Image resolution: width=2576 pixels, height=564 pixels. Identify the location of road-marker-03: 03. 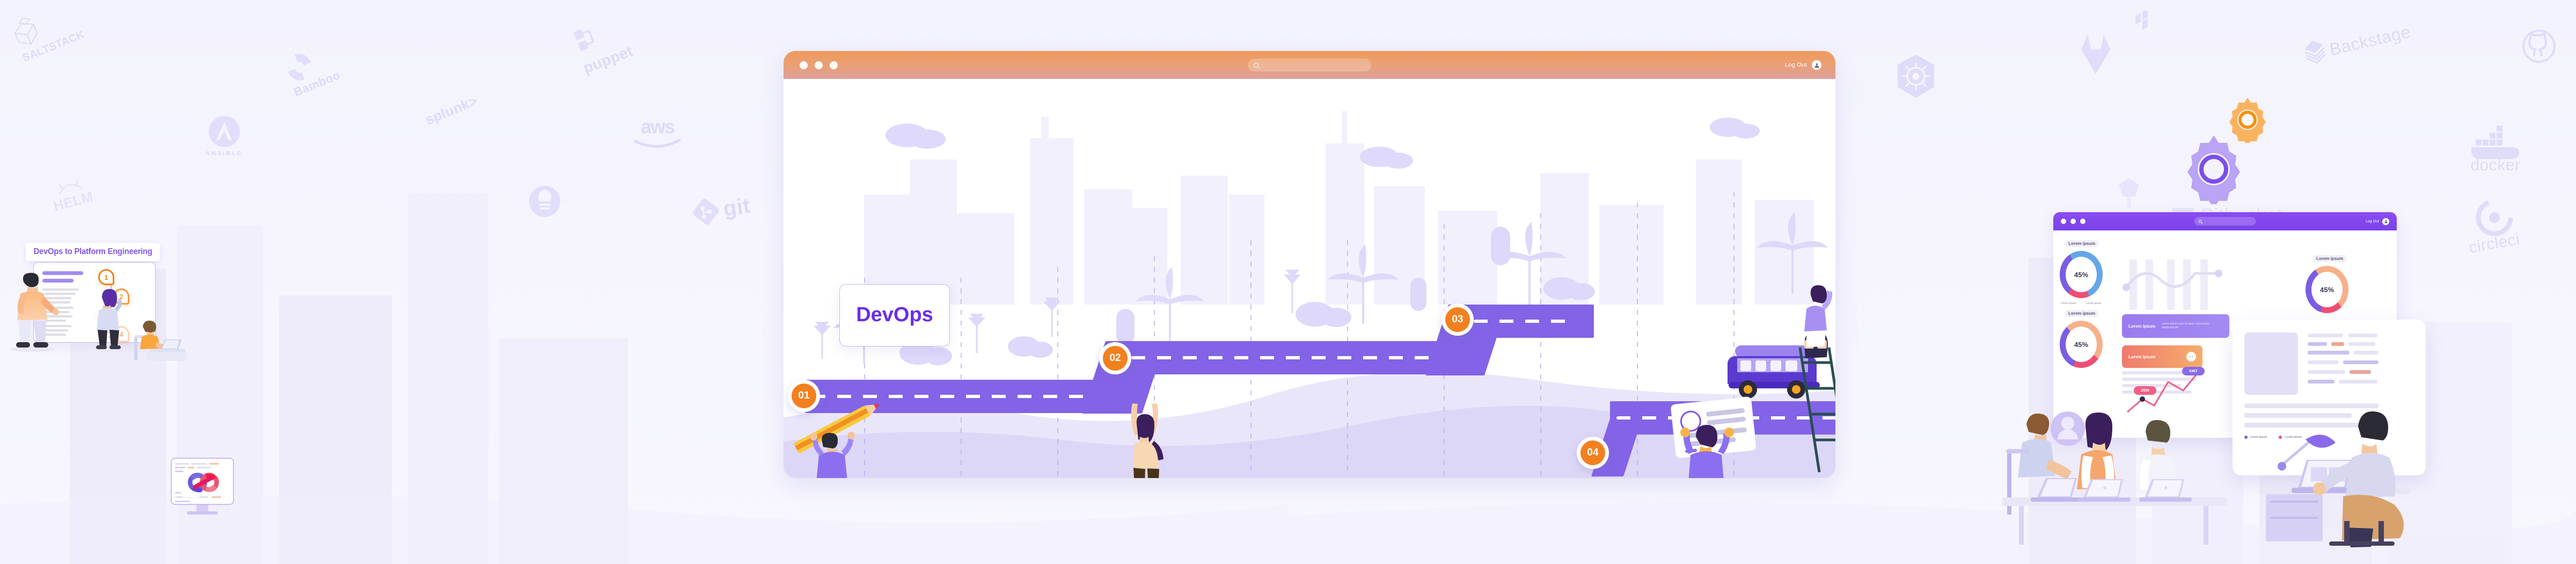
(1457, 319).